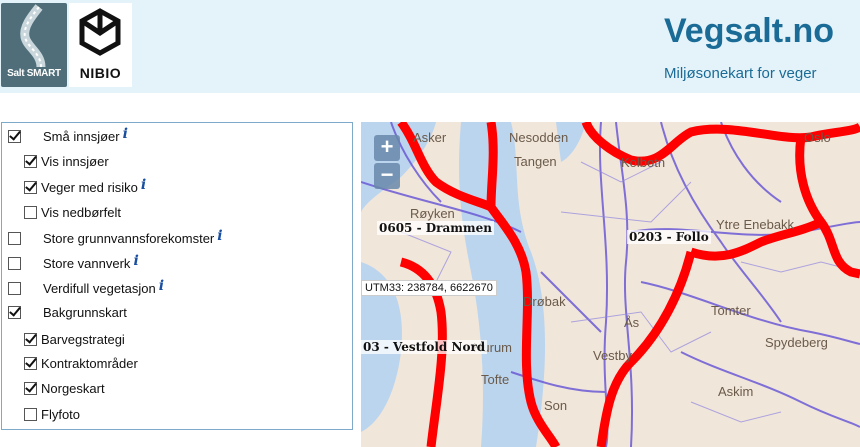 Image resolution: width=860 pixels, height=447 pixels. What do you see at coordinates (100, 32) in the screenshot?
I see `nibio-cube-icon` at bounding box center [100, 32].